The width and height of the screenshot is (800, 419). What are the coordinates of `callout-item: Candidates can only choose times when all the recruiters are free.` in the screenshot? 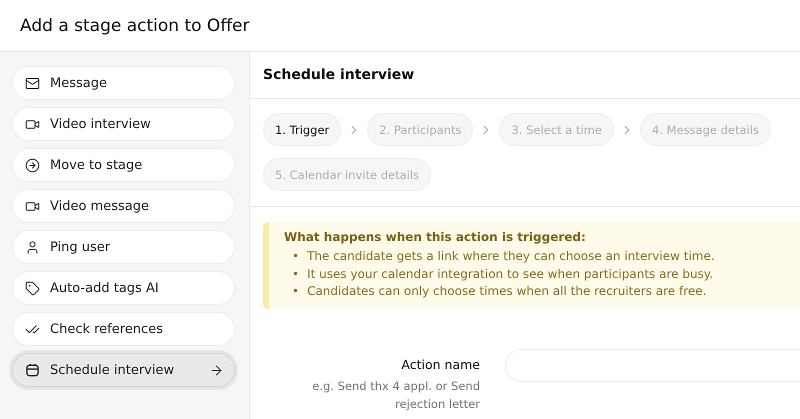 It's located at (506, 291).